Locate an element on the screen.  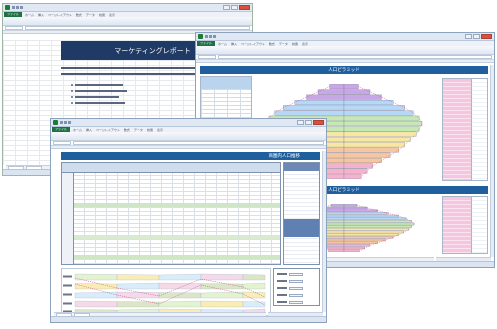
trend-titlebar is located at coordinates (188, 123).